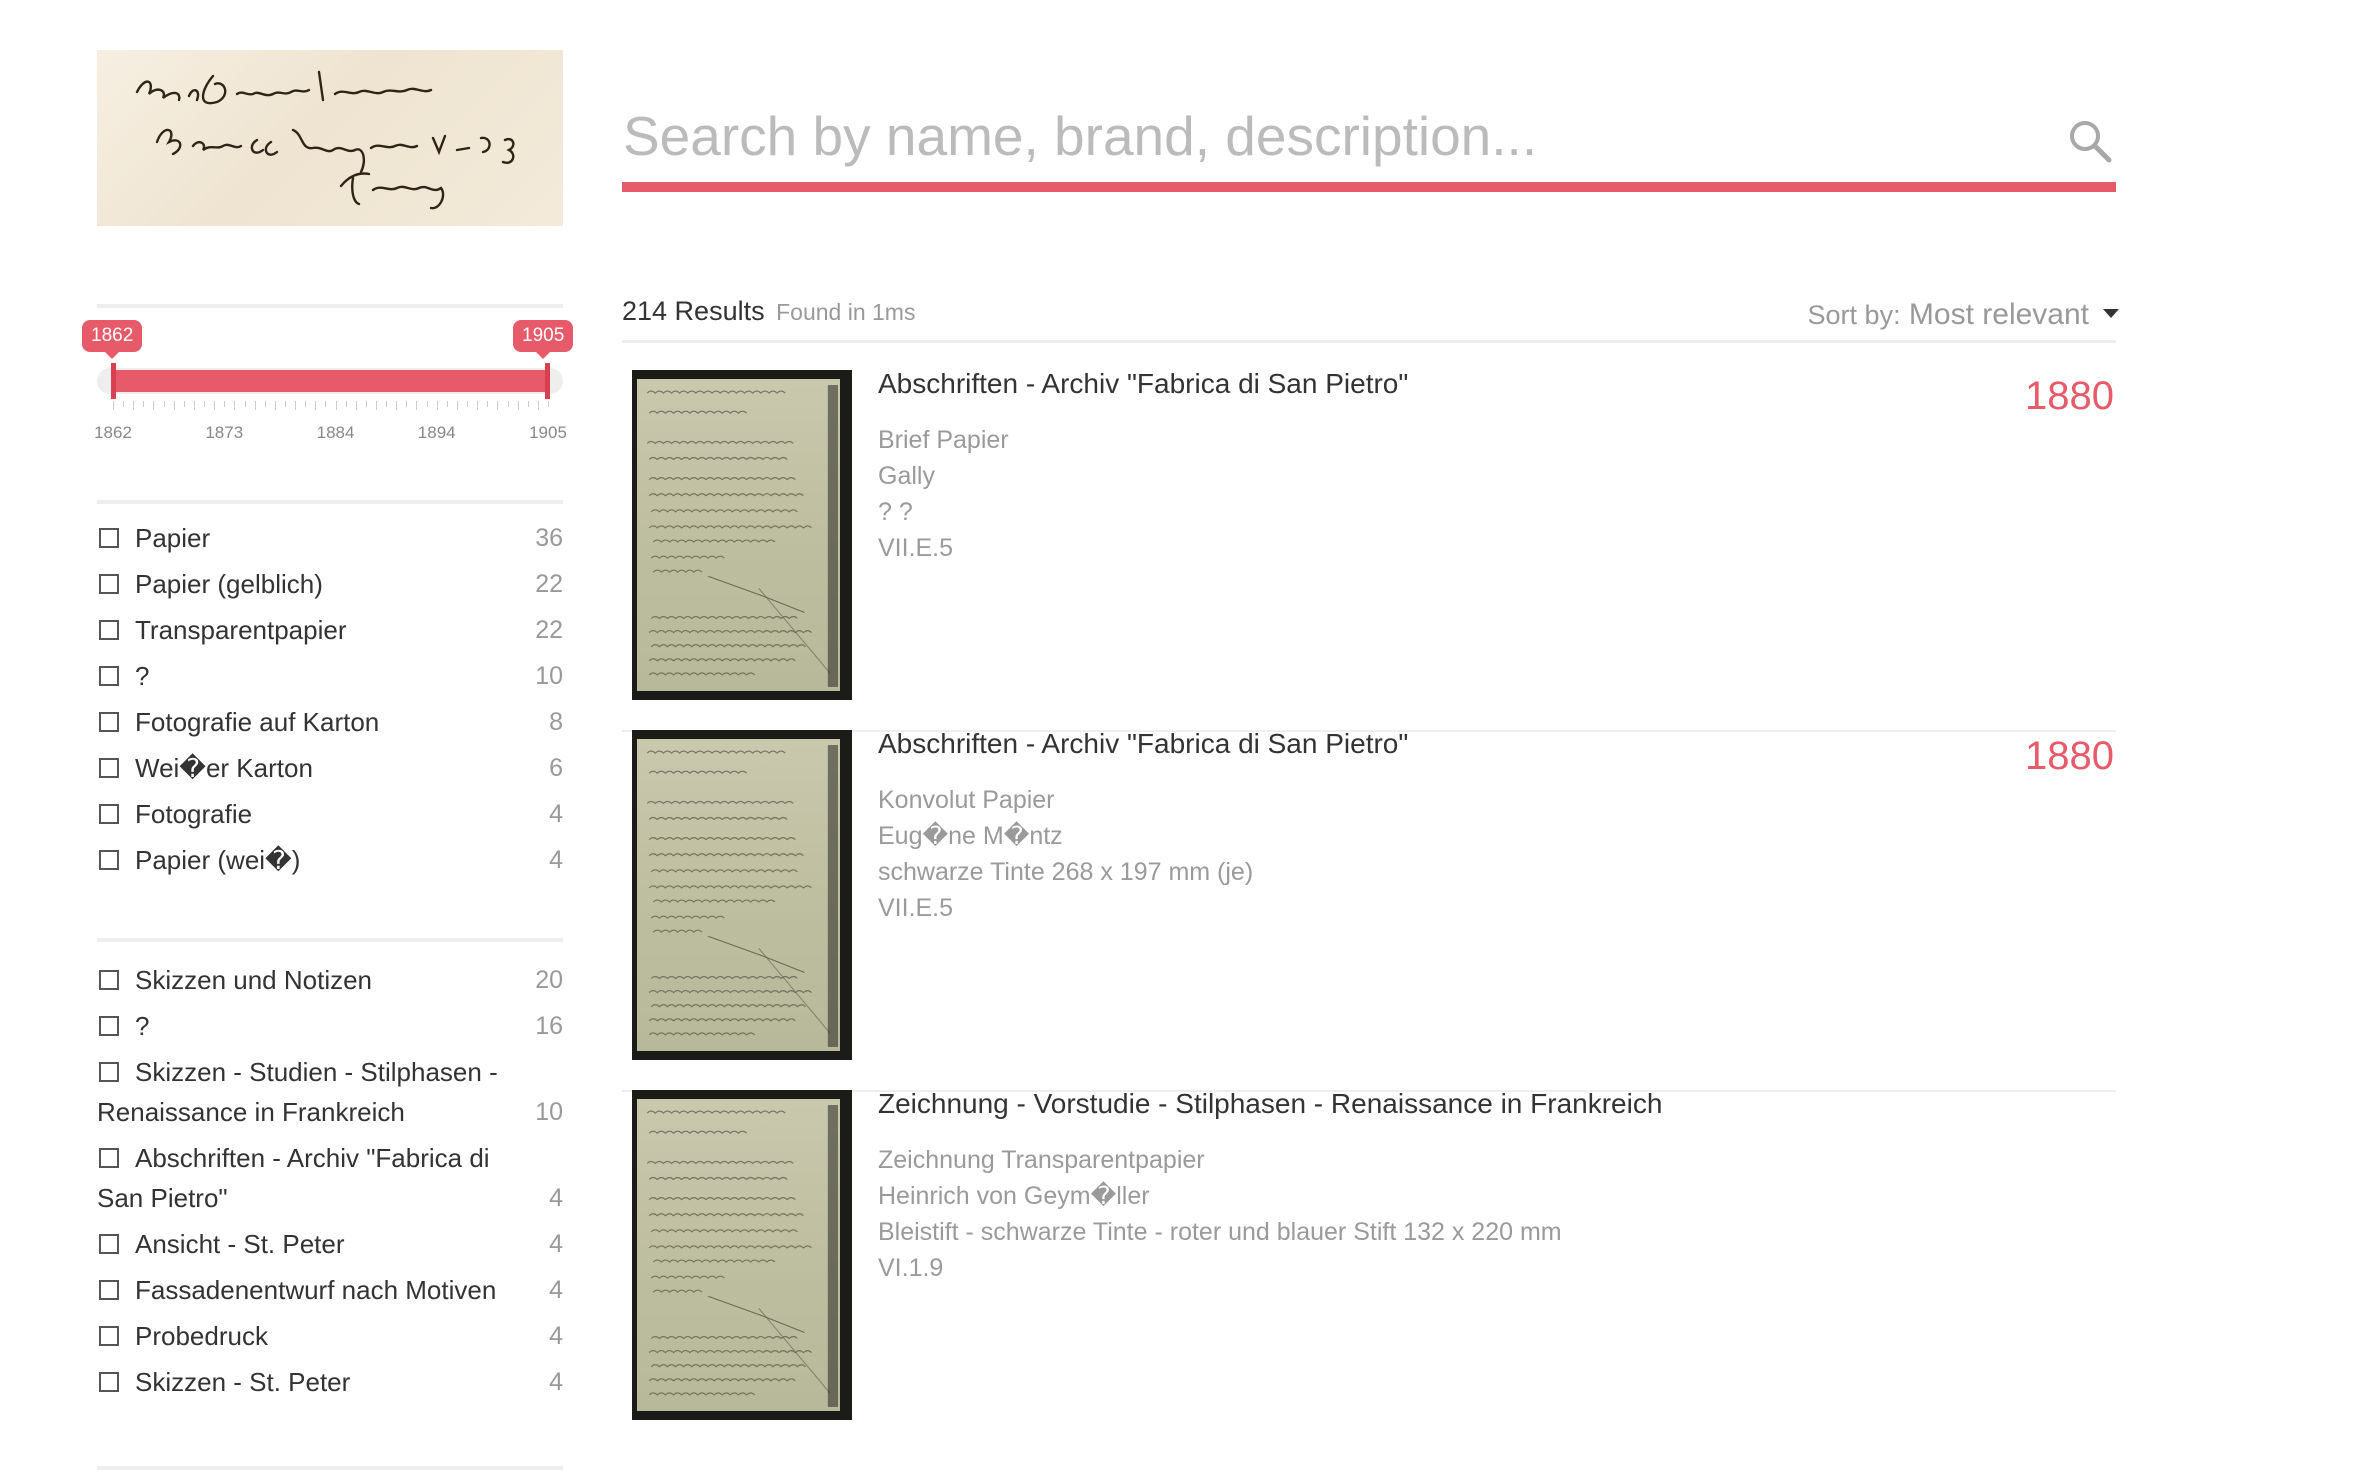  What do you see at coordinates (142, 676) in the screenshot?
I see `facet-option-label: ?` at bounding box center [142, 676].